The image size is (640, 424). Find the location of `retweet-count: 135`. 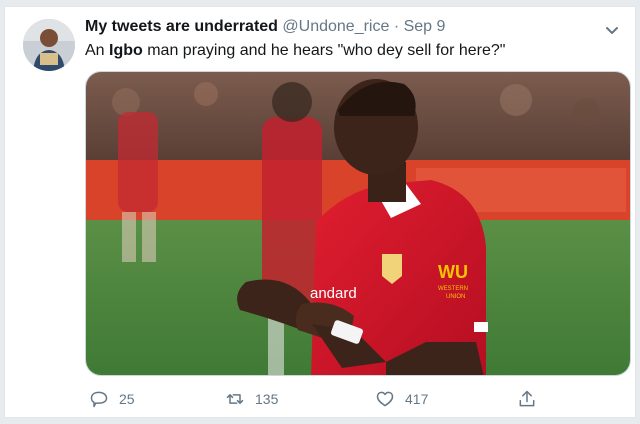

retweet-count: 135 is located at coordinates (267, 399).